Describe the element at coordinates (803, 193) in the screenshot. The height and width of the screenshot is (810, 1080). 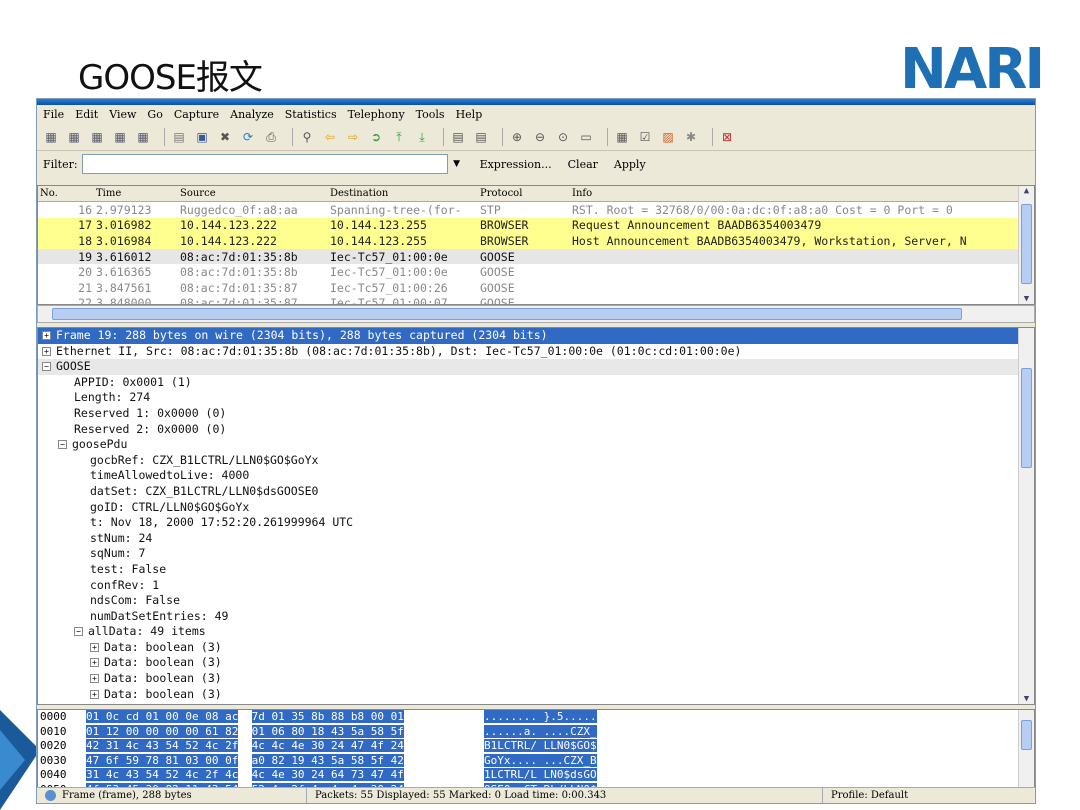
I see `col-info: Info` at that location.